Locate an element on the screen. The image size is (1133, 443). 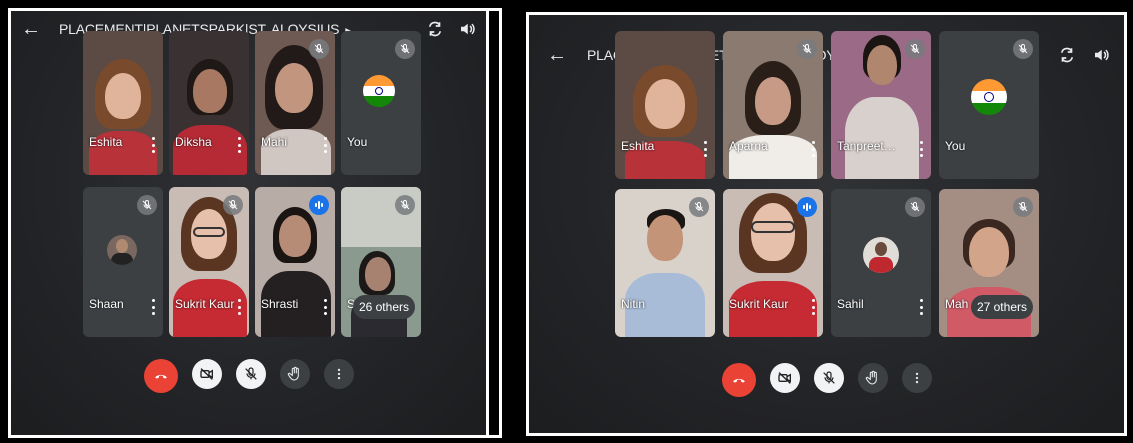
participant-name: Shaan is located at coordinates (106, 304).